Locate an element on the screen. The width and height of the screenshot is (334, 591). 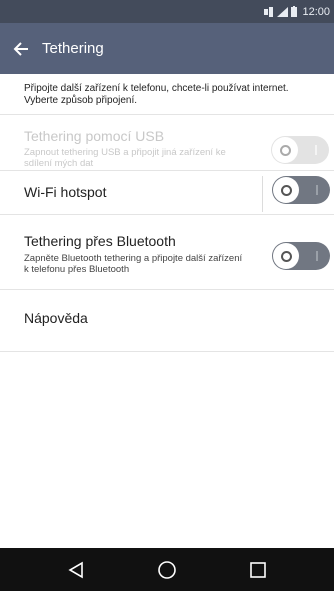
navigation-bar is located at coordinates (167, 569).